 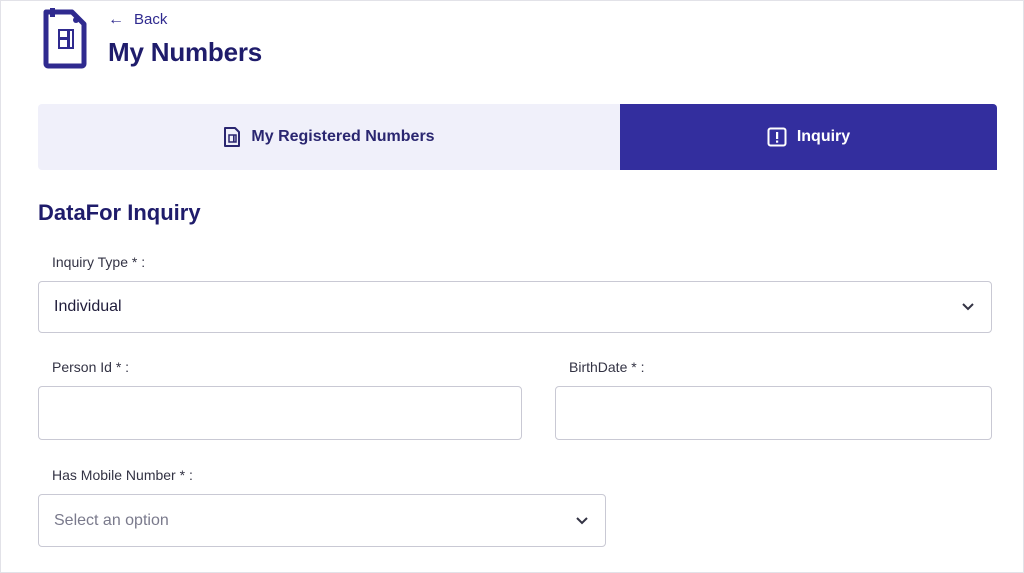 What do you see at coordinates (91, 367) in the screenshot?
I see `person-id-label: Person Id * :` at bounding box center [91, 367].